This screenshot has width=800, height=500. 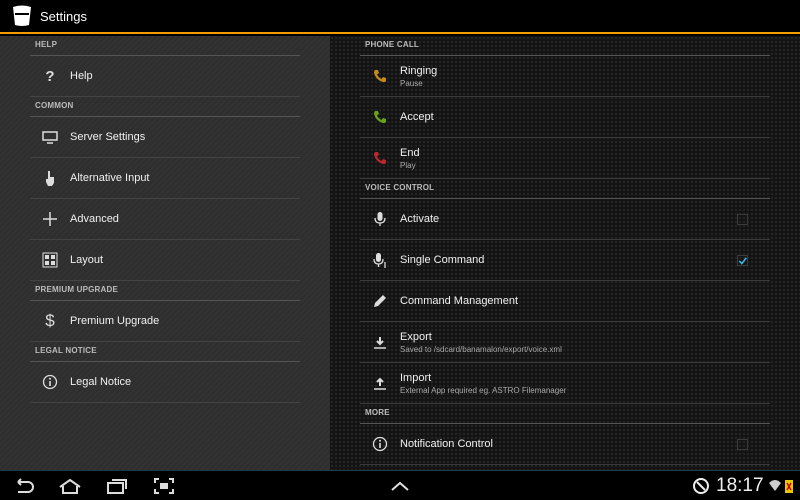 I want to click on settings-item-single-command: Single Command, so click(x=565, y=260).